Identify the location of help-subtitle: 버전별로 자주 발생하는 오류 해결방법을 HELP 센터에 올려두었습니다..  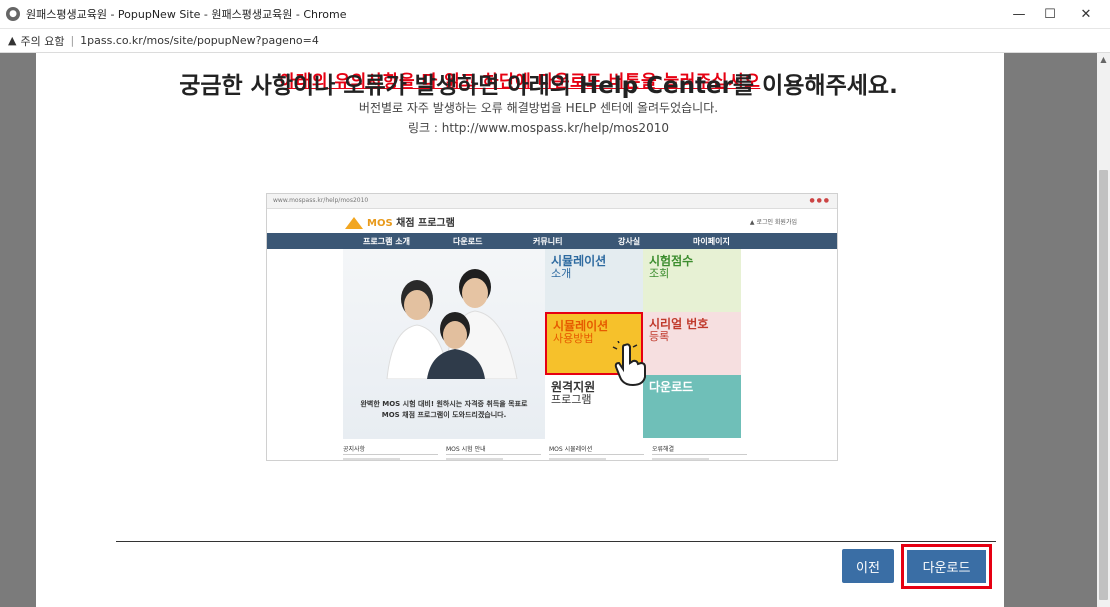
(538, 108).